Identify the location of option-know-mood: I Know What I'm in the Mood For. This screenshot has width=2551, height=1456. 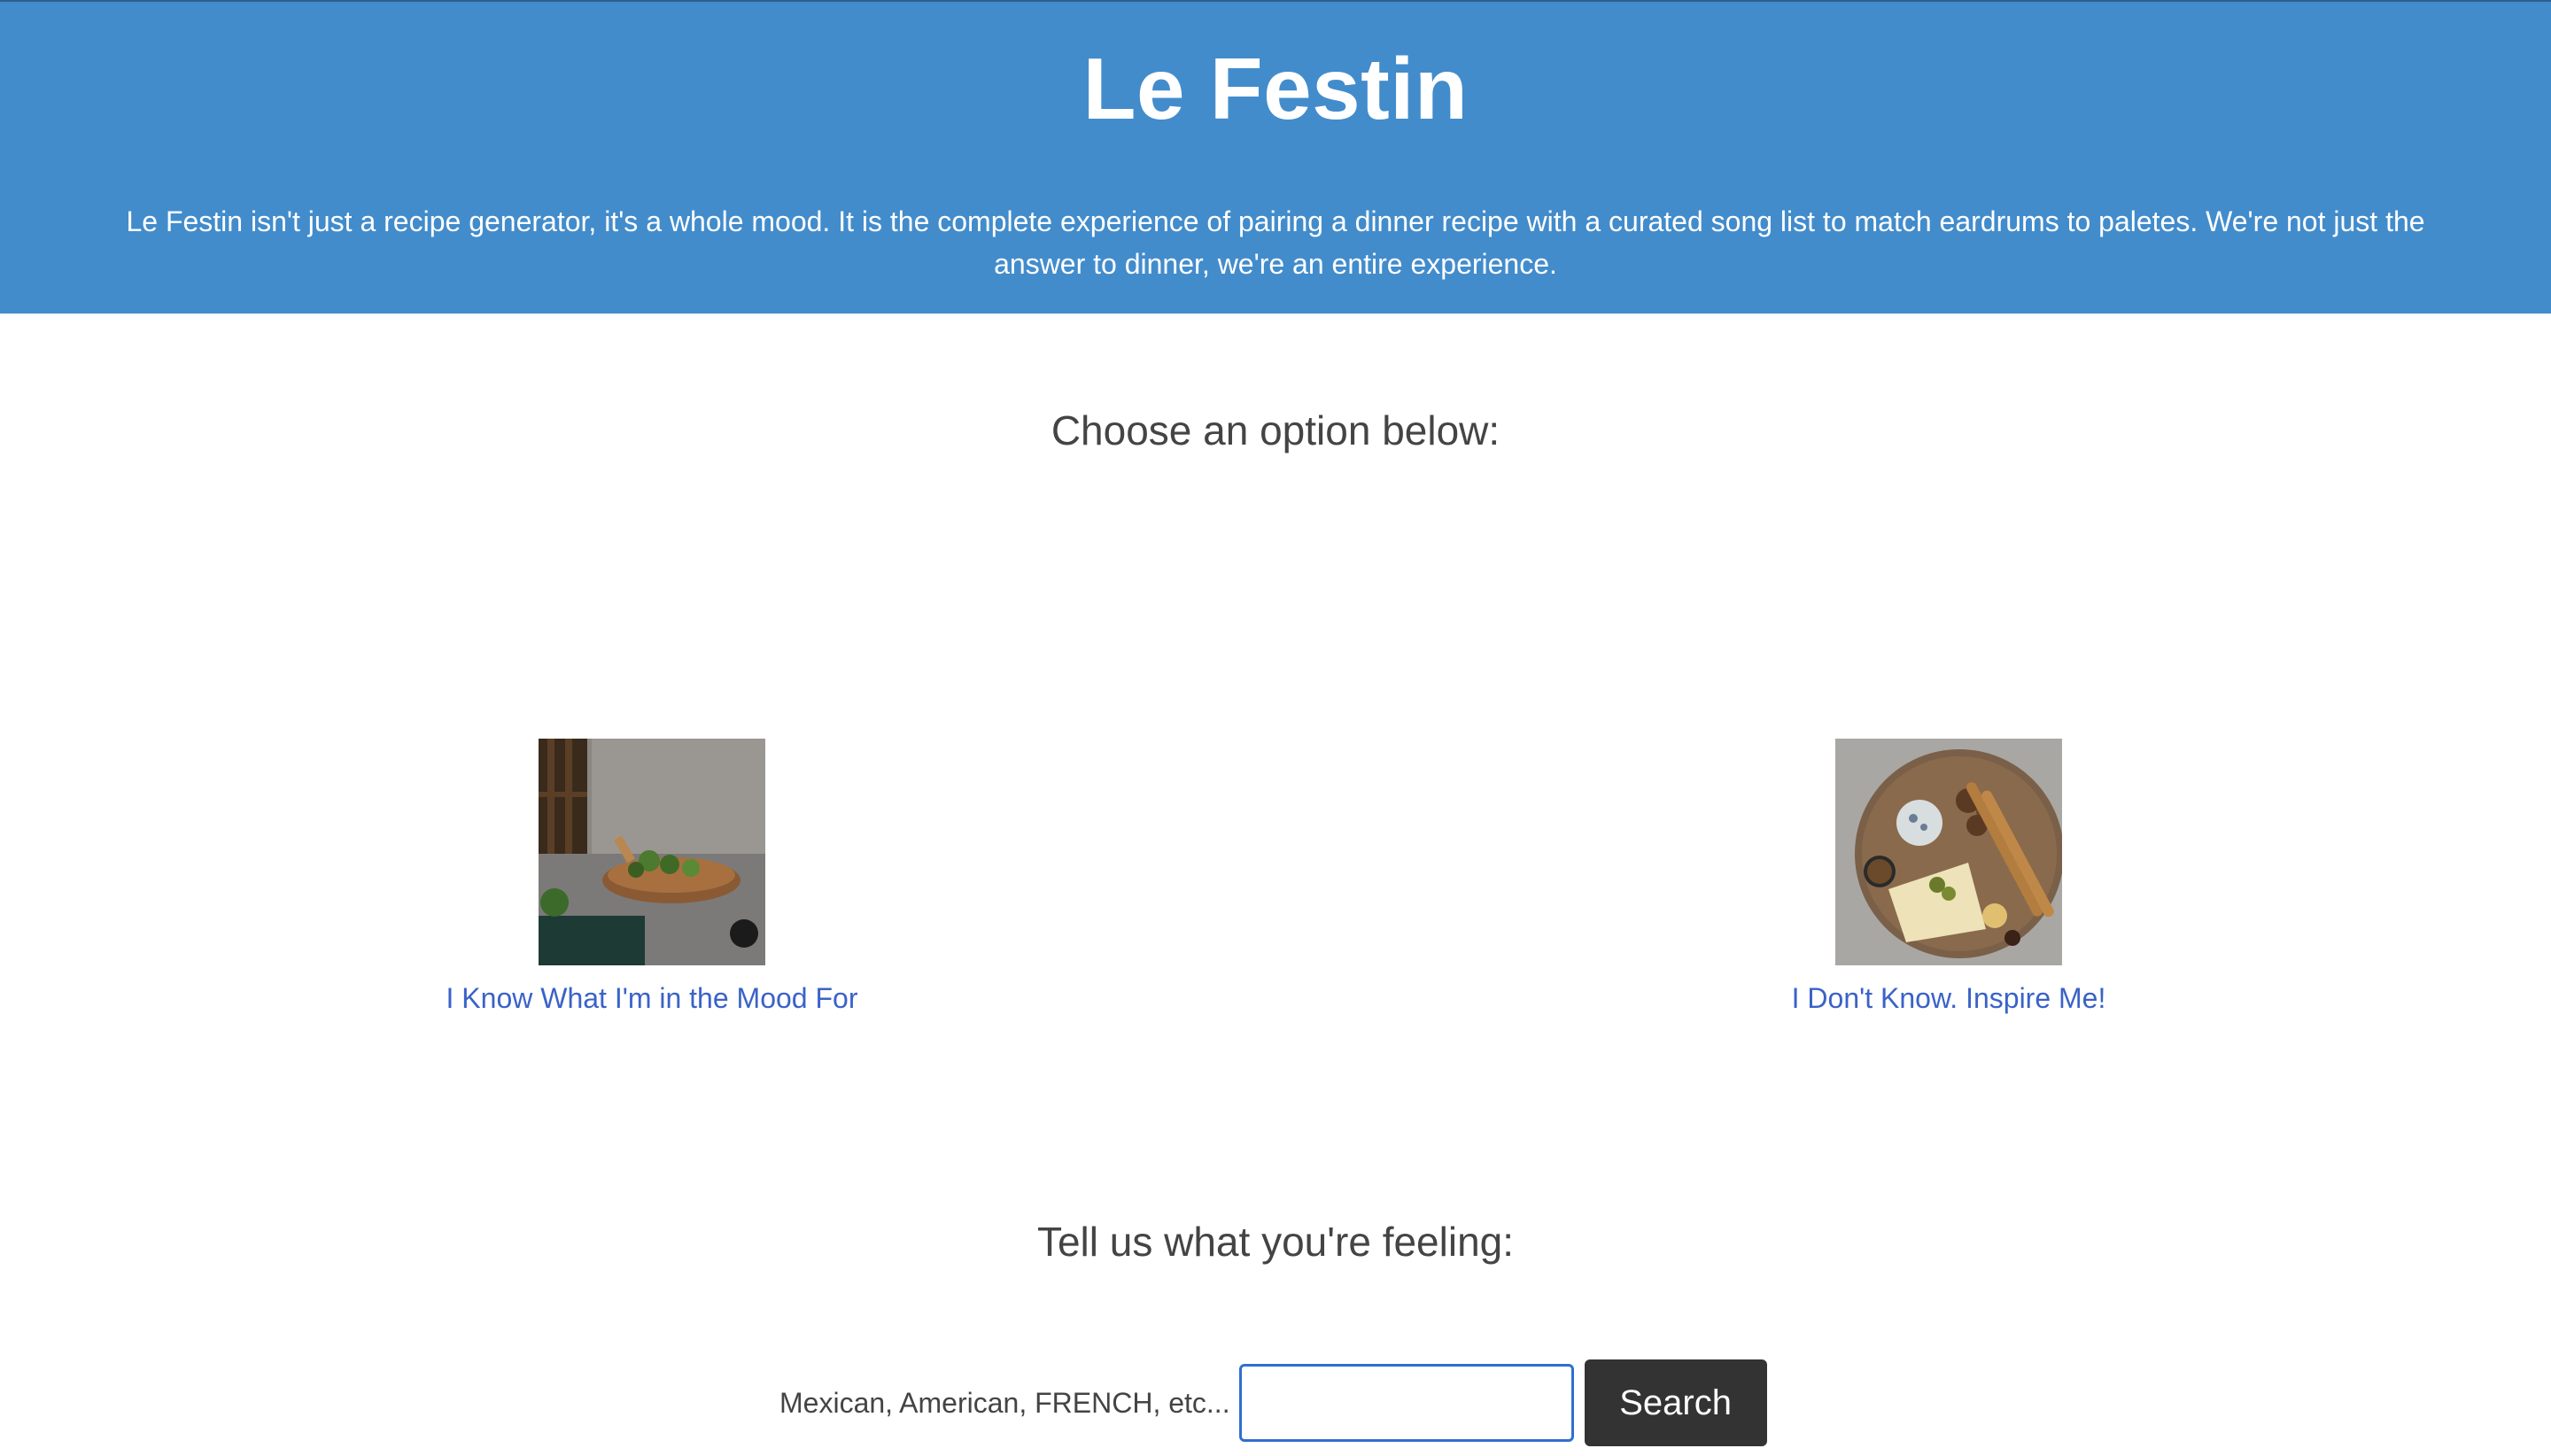
(652, 878).